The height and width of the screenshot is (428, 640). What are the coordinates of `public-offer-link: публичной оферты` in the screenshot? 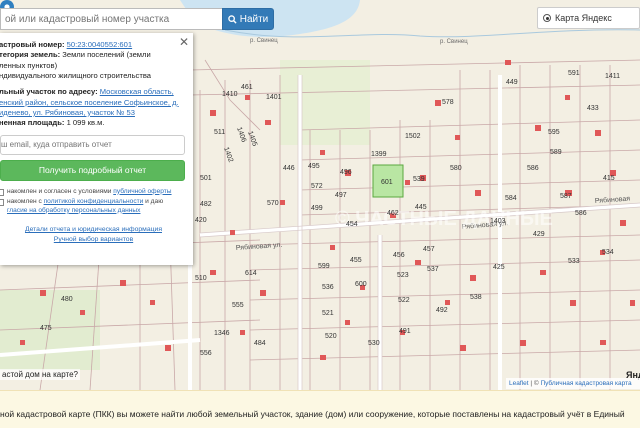 It's located at (142, 191).